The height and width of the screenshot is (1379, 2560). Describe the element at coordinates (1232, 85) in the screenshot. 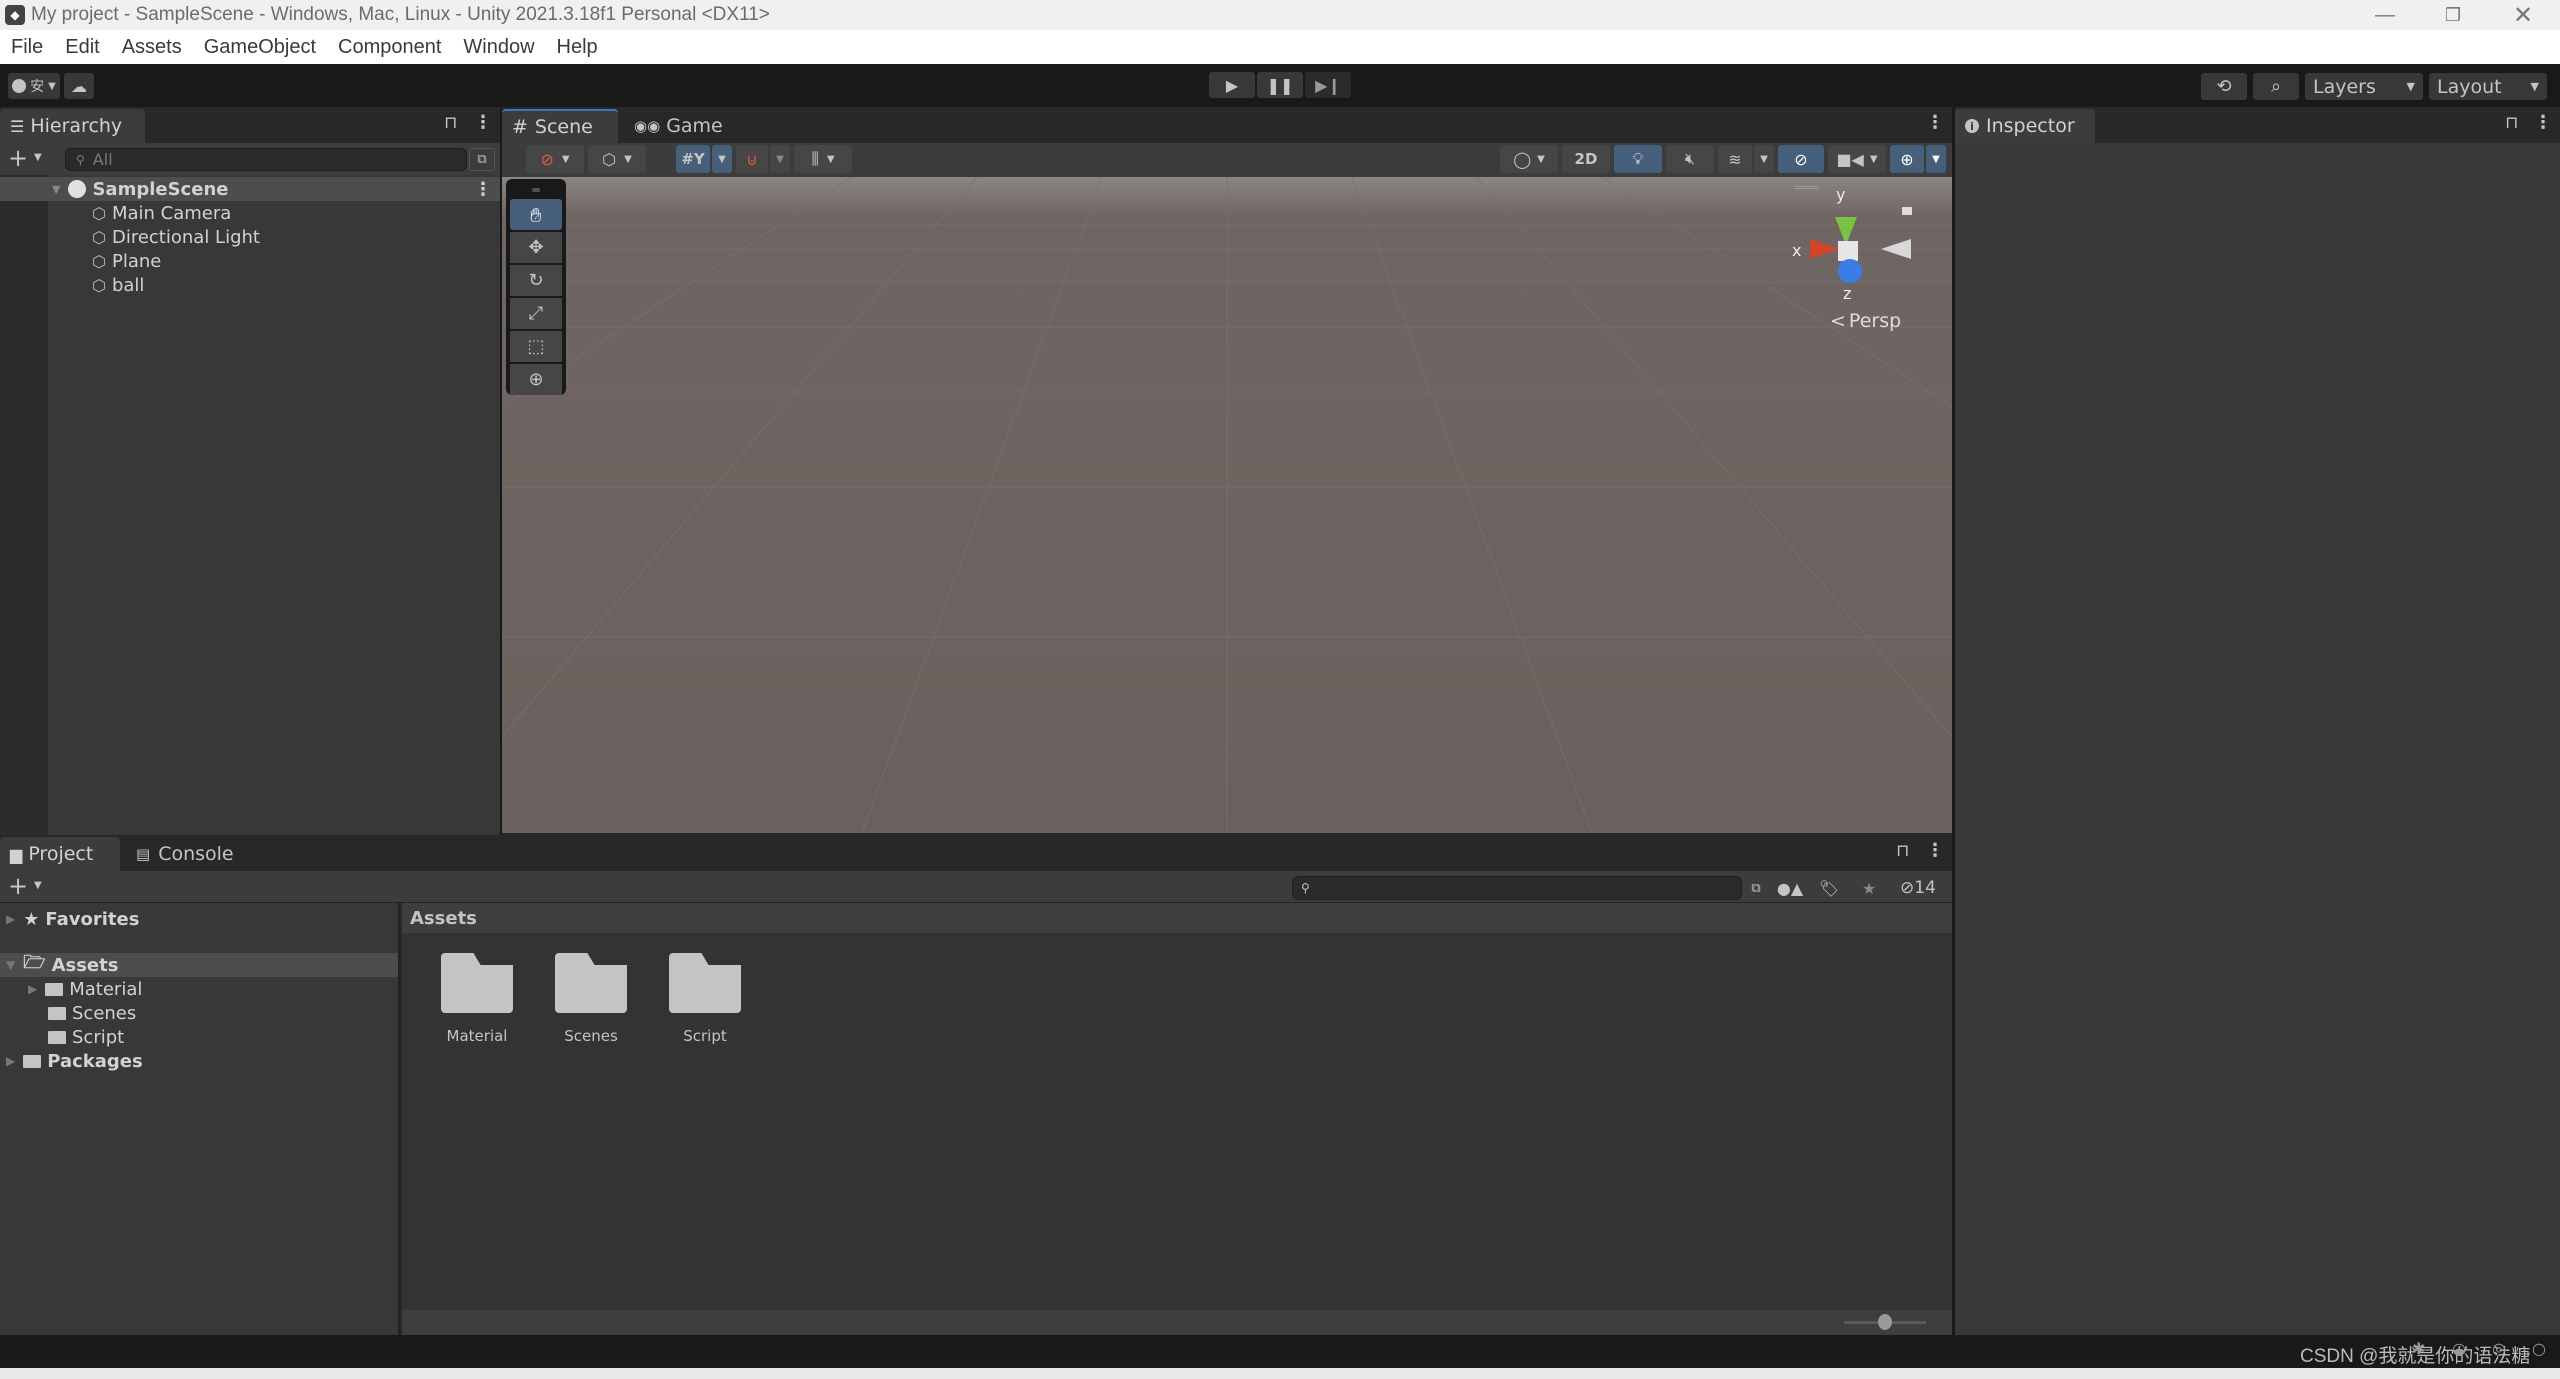

I see `play-button: ▶` at that location.